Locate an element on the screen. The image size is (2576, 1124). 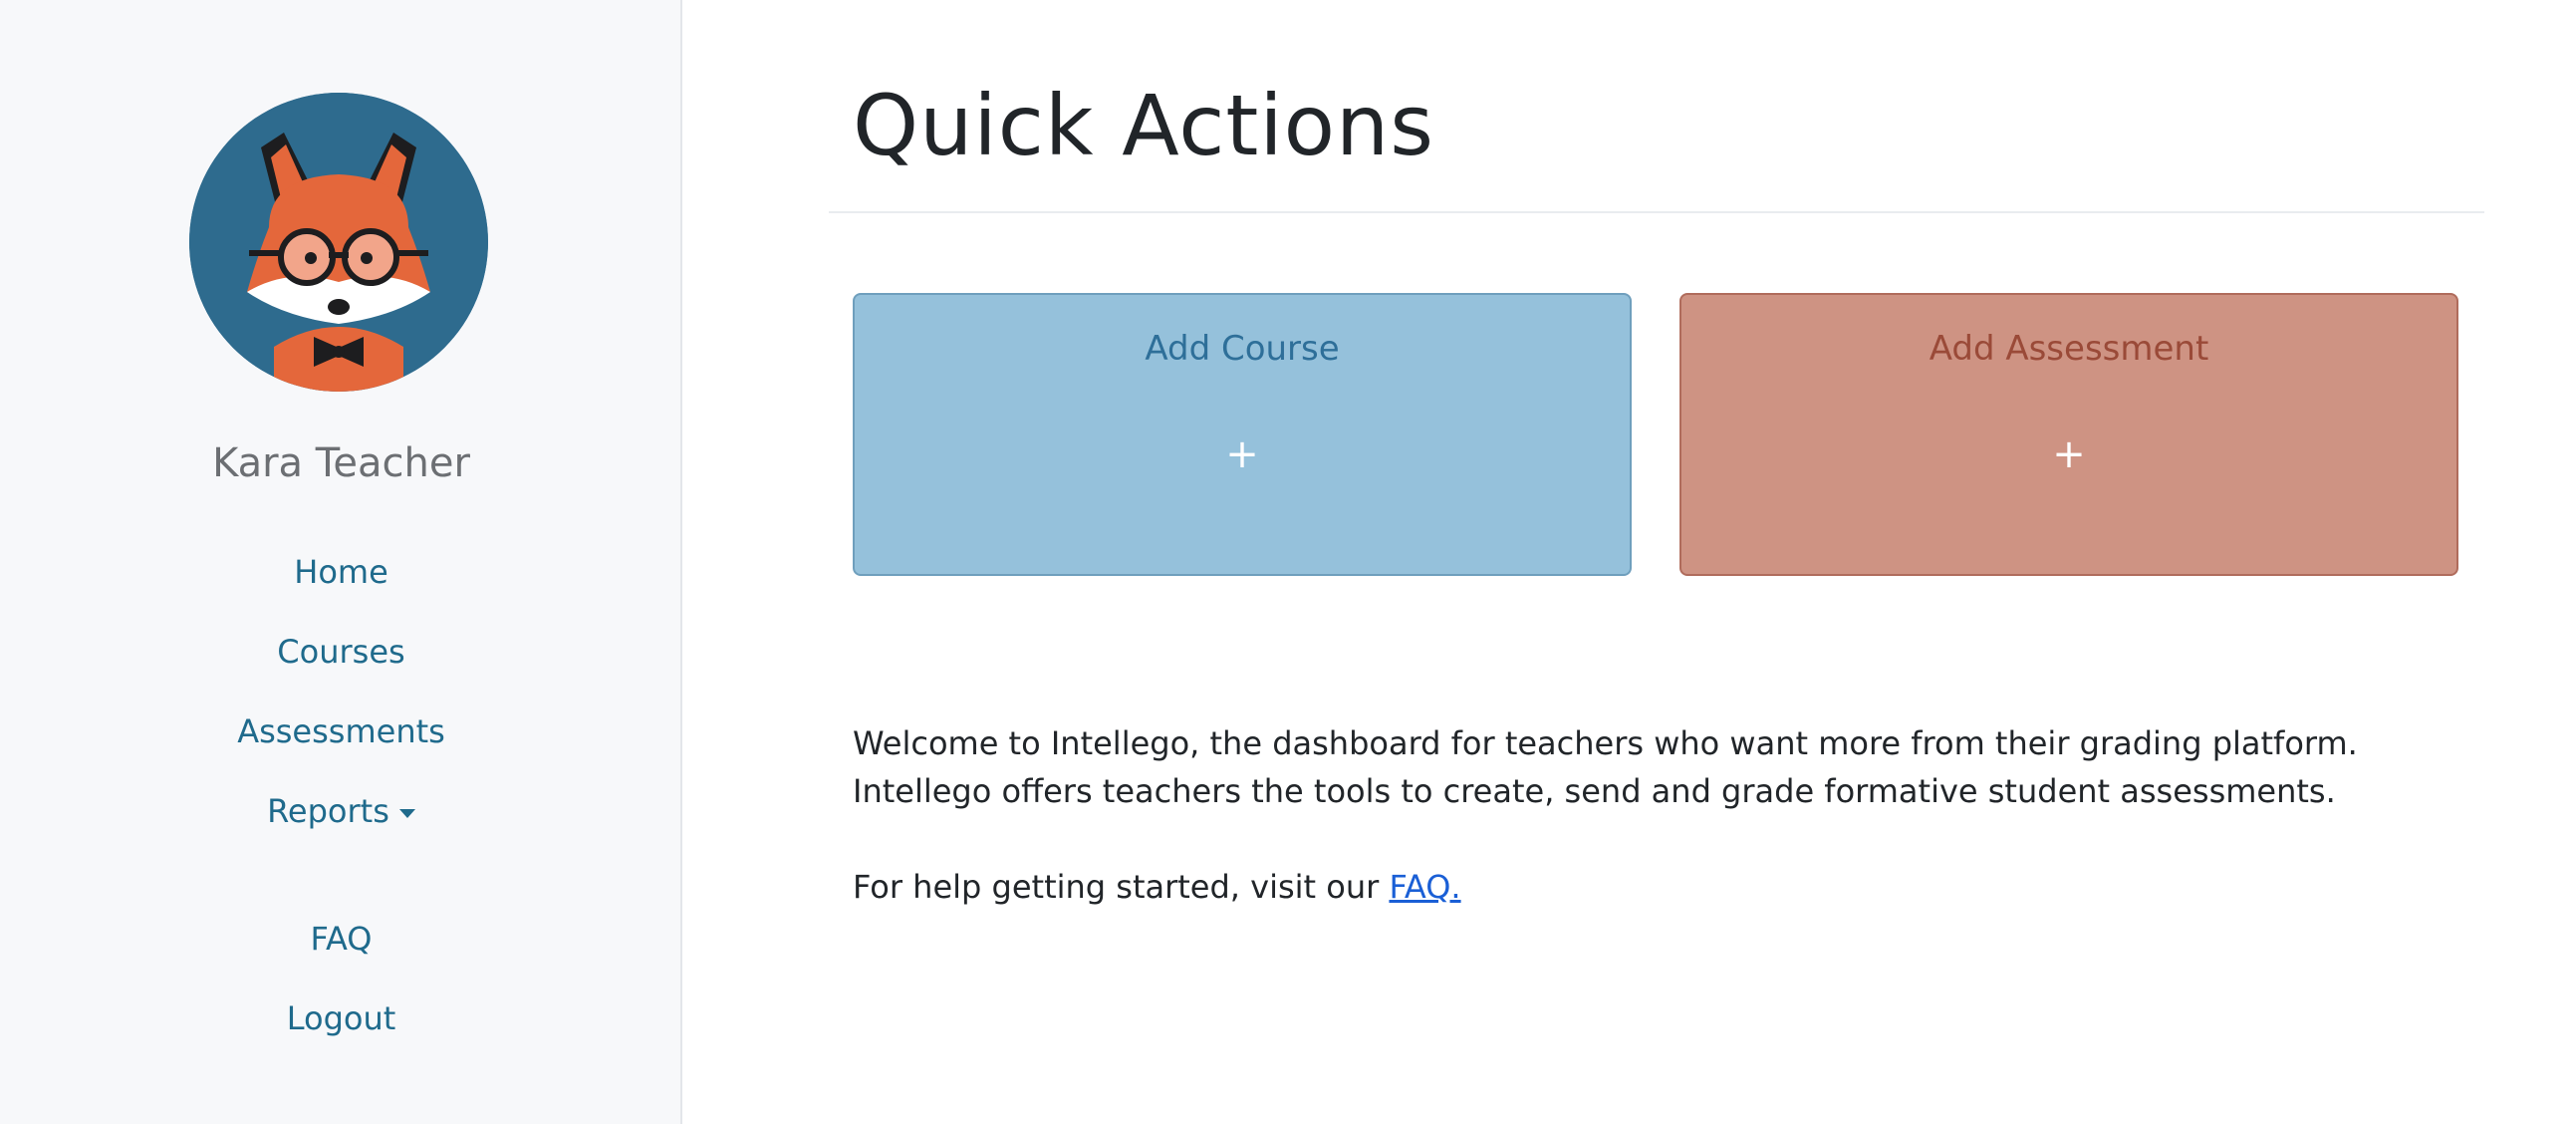
fox-avatar-icon is located at coordinates (338, 243).